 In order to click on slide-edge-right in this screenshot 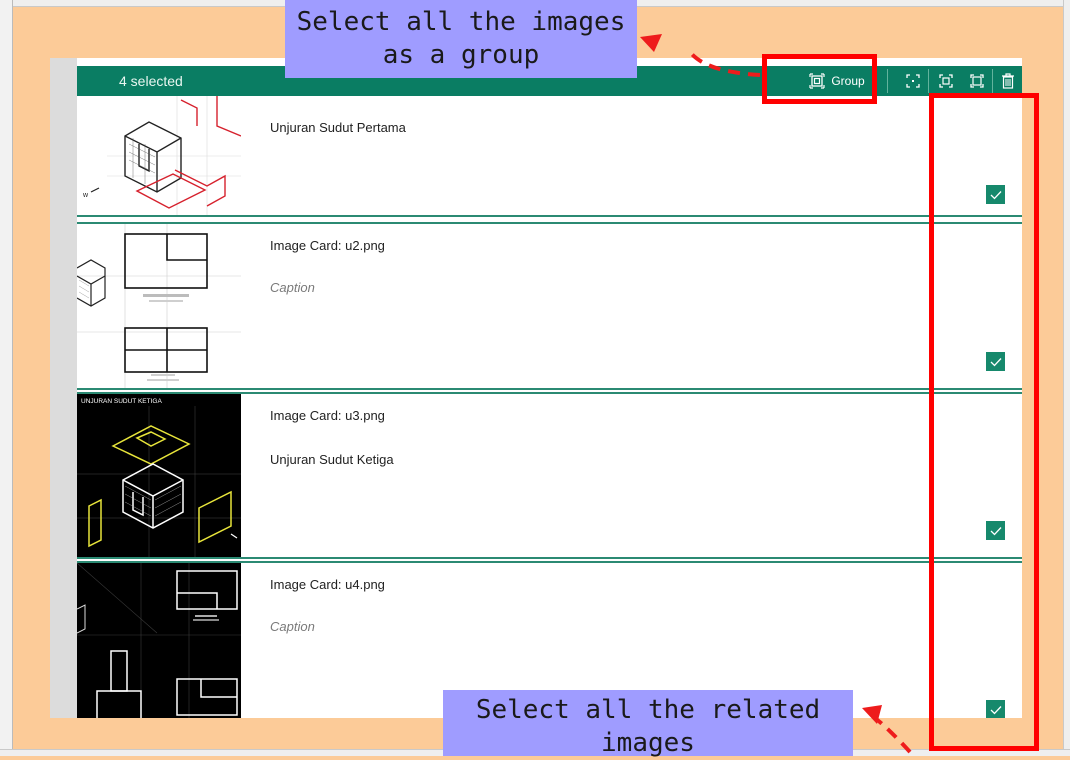, I will do `click(1066, 378)`.